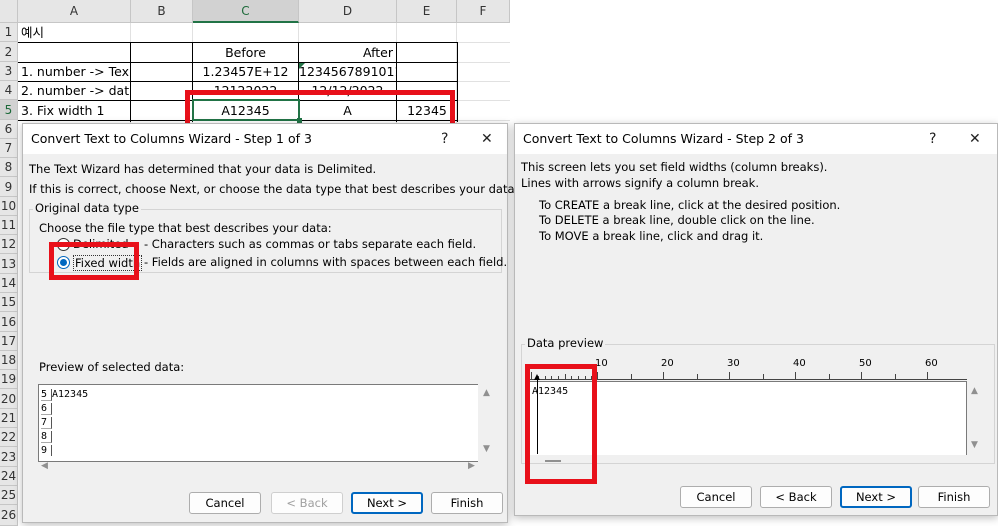 The width and height of the screenshot is (998, 526). Describe the element at coordinates (9, 52) in the screenshot. I see `row-header-2: 2` at that location.